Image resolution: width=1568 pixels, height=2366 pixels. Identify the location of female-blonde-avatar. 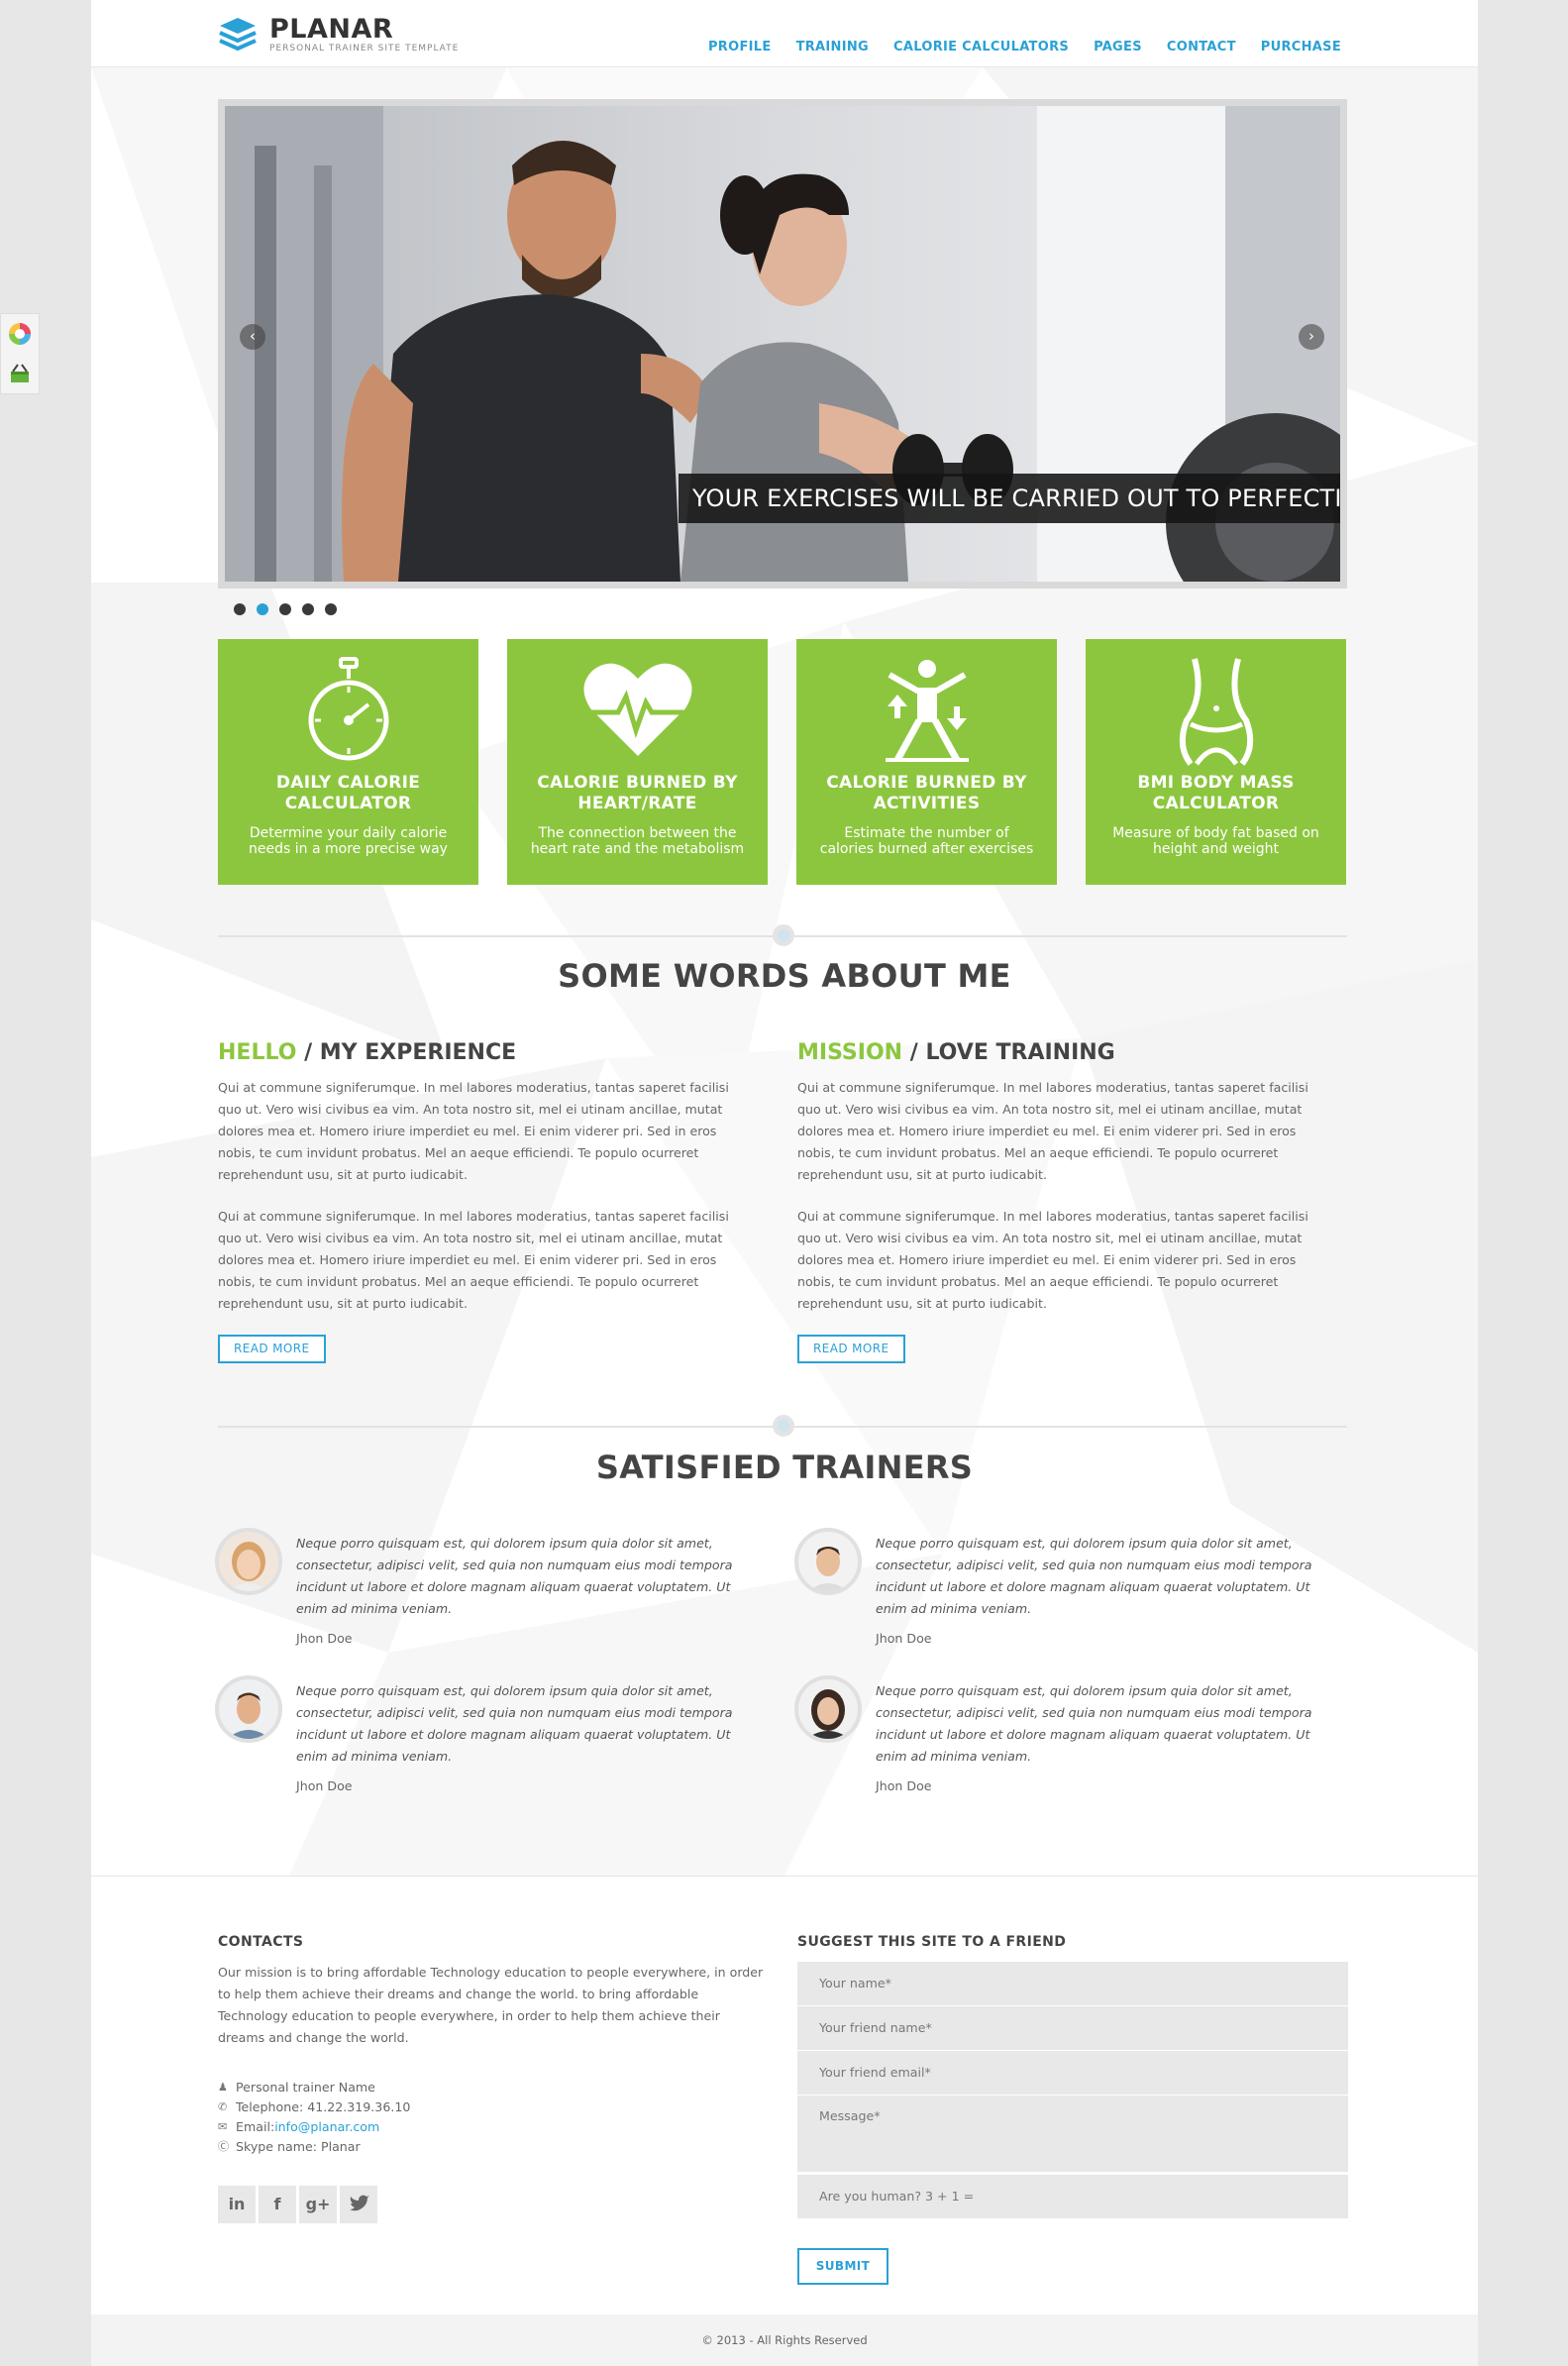
(249, 1561).